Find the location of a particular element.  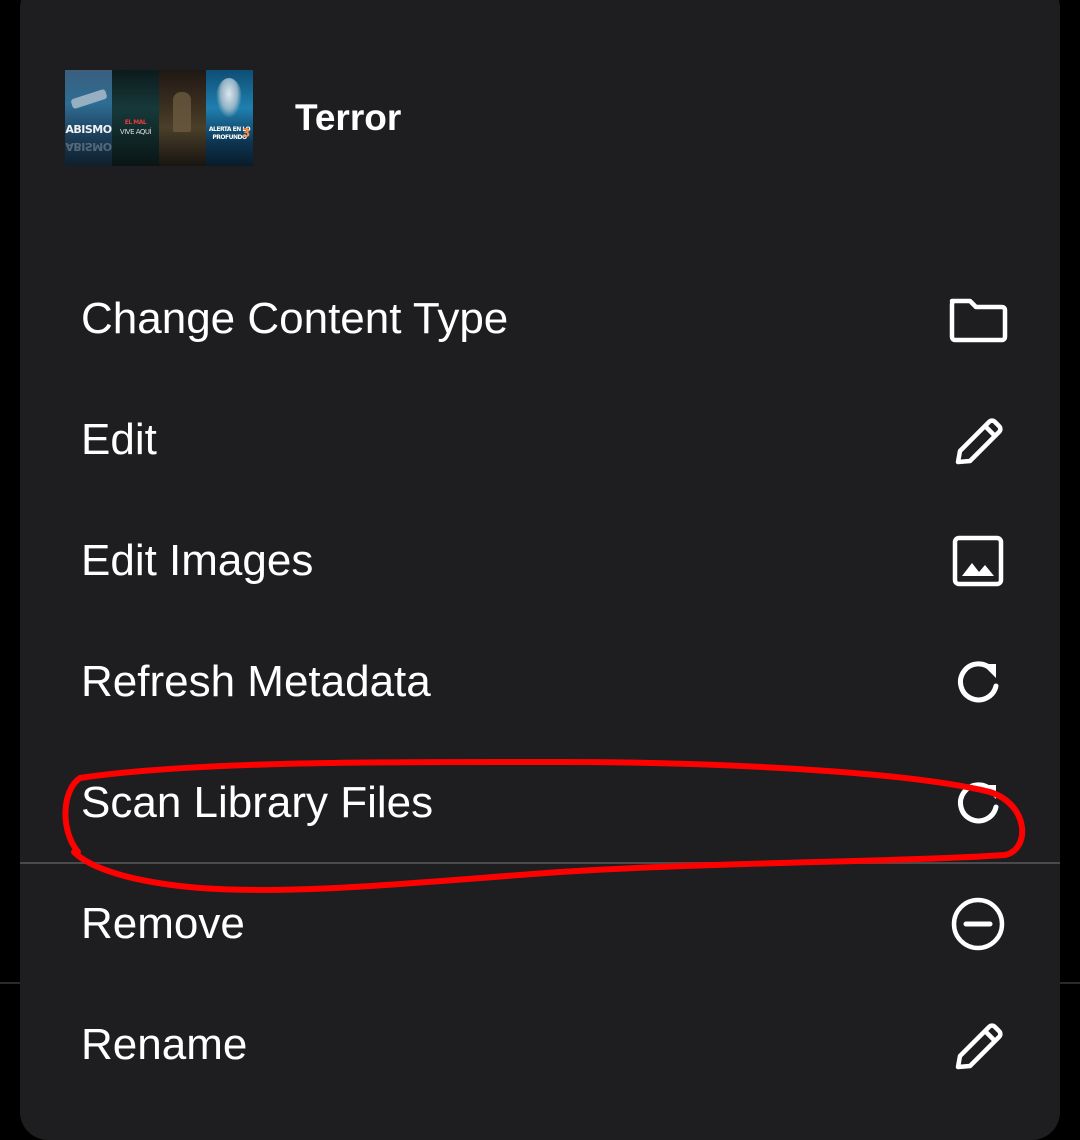

menu-item-label: Remove is located at coordinates (163, 923).